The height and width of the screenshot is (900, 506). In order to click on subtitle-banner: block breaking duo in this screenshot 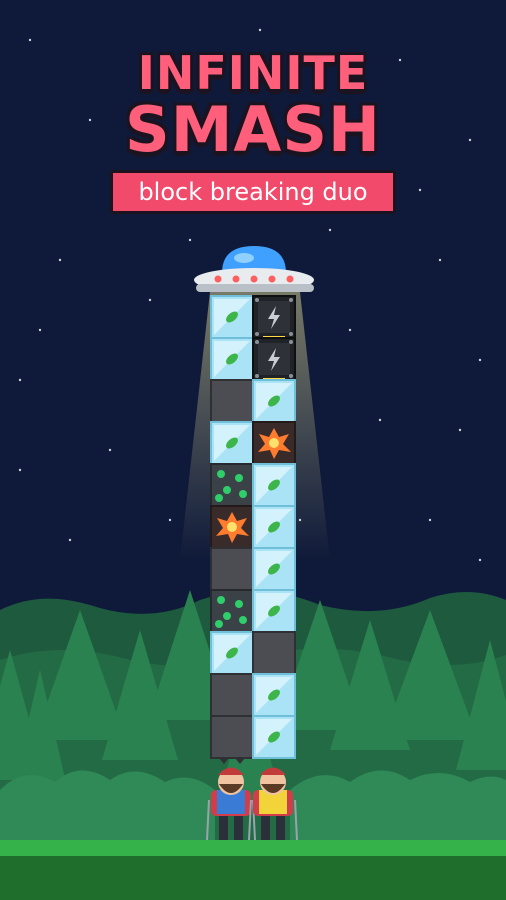, I will do `click(253, 192)`.